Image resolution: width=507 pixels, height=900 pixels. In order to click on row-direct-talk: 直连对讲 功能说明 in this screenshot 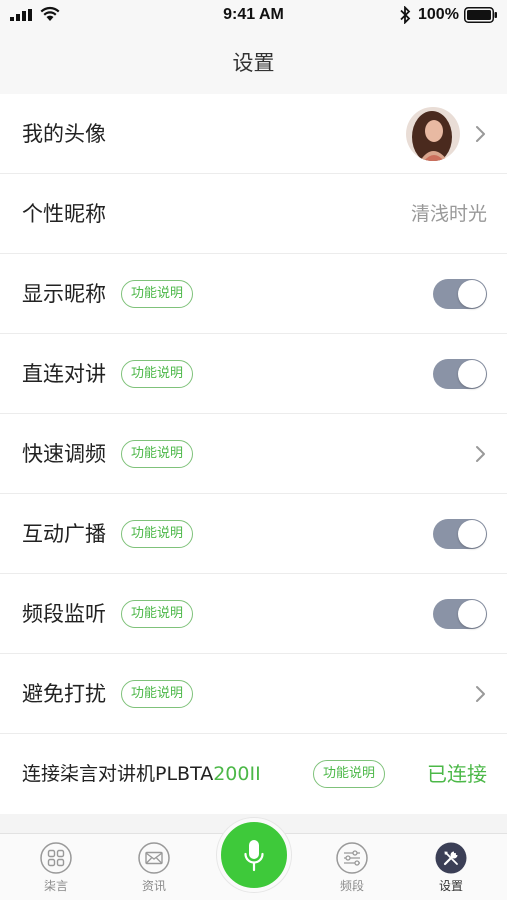, I will do `click(253, 374)`.